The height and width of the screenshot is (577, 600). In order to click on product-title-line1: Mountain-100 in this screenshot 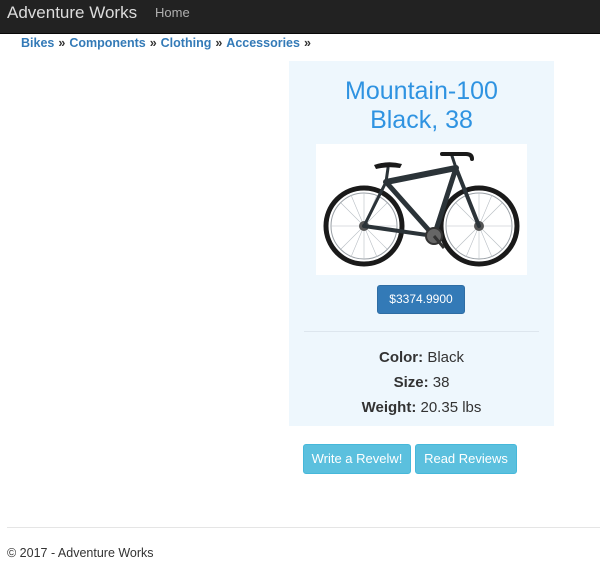, I will do `click(421, 91)`.